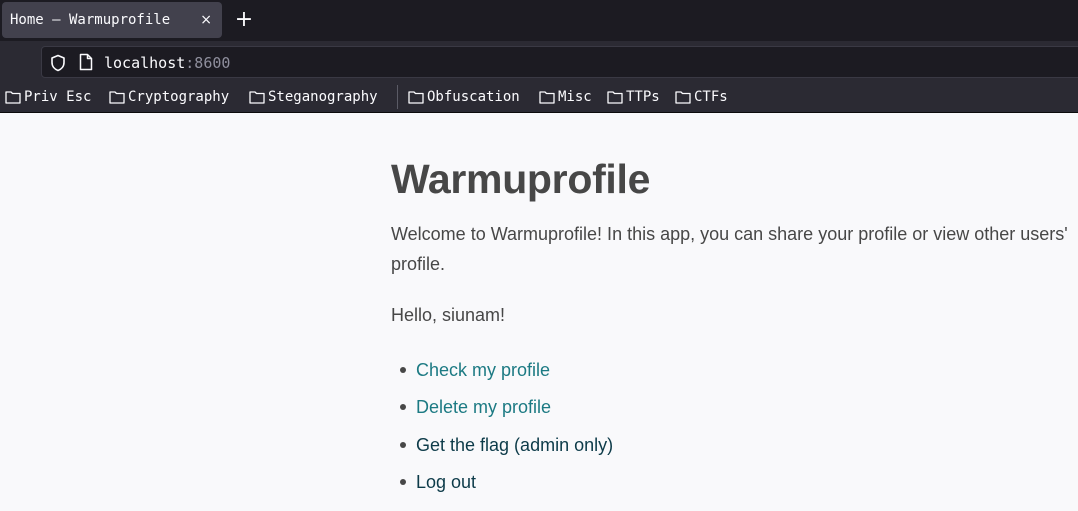  Describe the element at coordinates (643, 97) in the screenshot. I see `bookmark-label: TTPs` at that location.